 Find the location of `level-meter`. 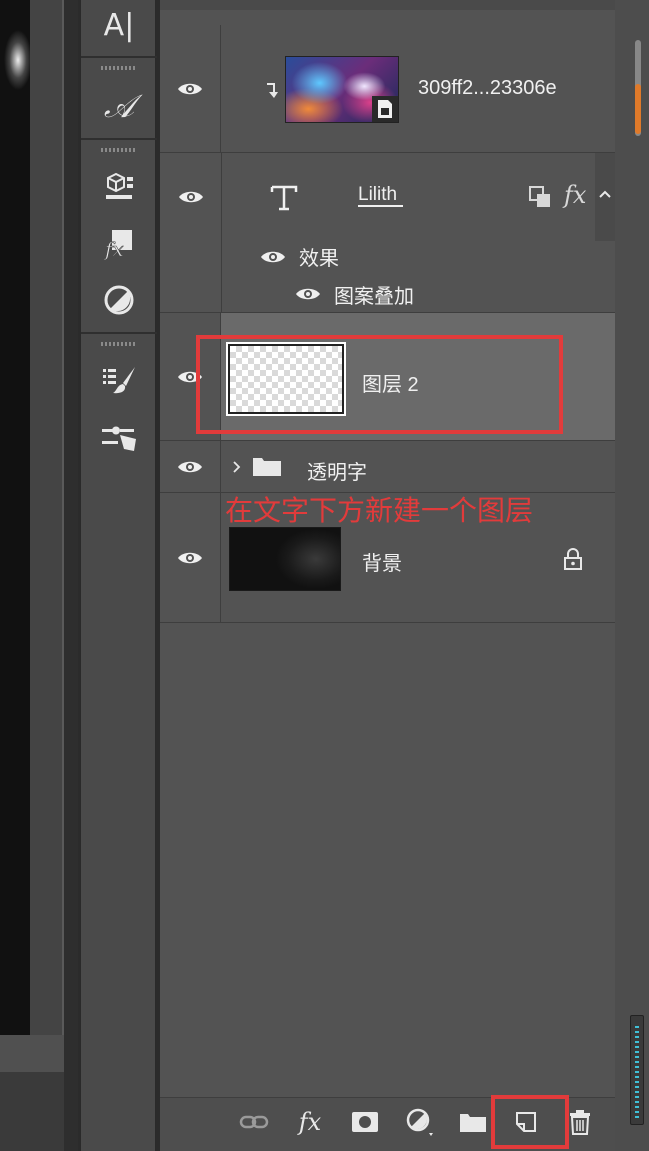

level-meter is located at coordinates (637, 1070).